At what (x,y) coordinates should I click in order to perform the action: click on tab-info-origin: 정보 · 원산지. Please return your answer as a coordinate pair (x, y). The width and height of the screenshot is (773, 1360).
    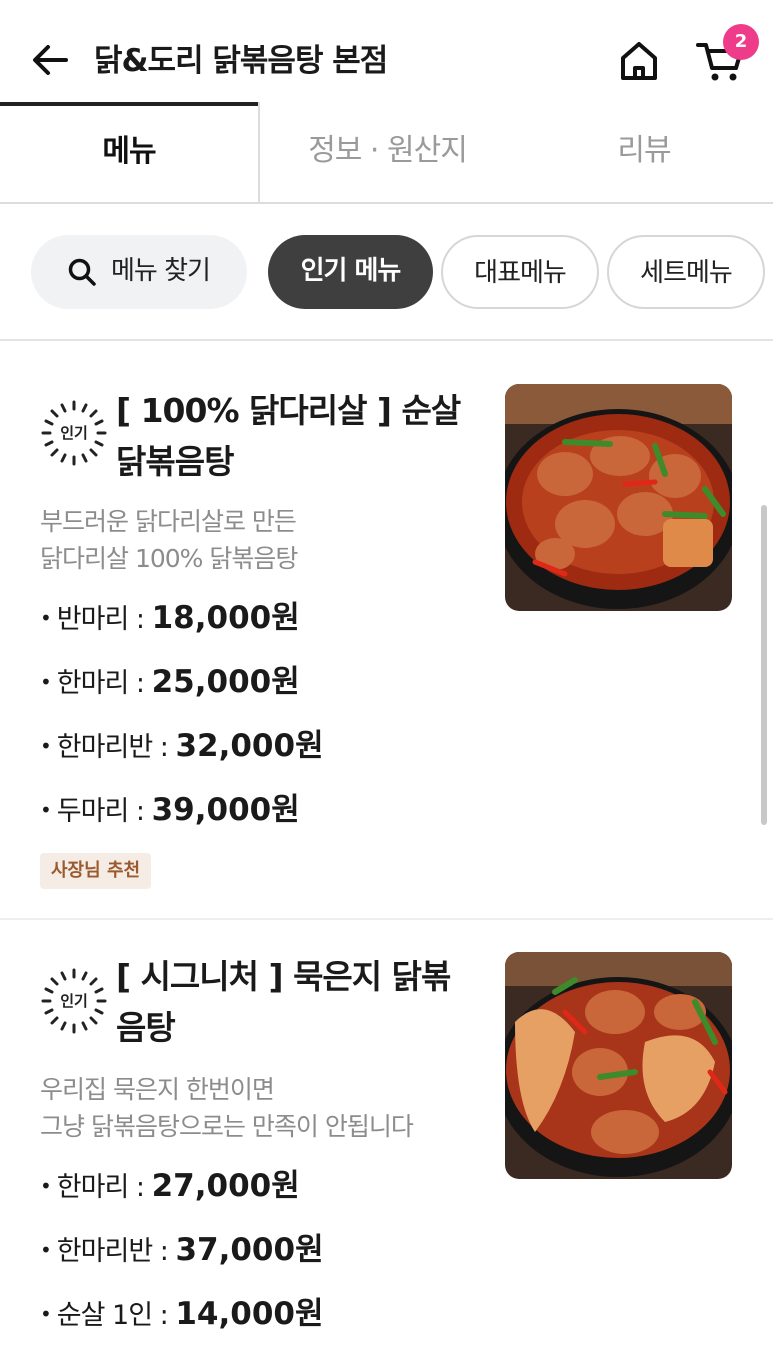
    Looking at the image, I should click on (386, 152).